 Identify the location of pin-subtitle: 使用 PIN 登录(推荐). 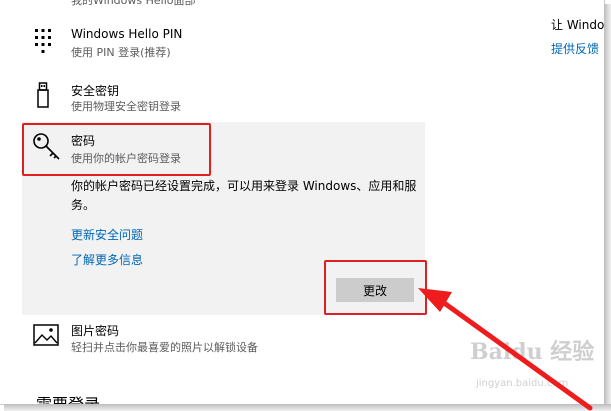
(121, 52).